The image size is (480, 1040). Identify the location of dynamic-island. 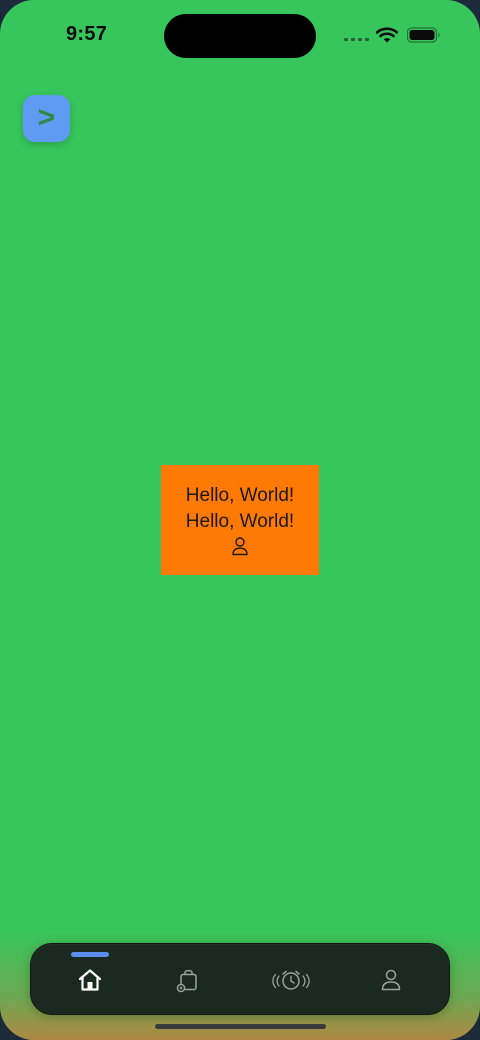
(240, 36).